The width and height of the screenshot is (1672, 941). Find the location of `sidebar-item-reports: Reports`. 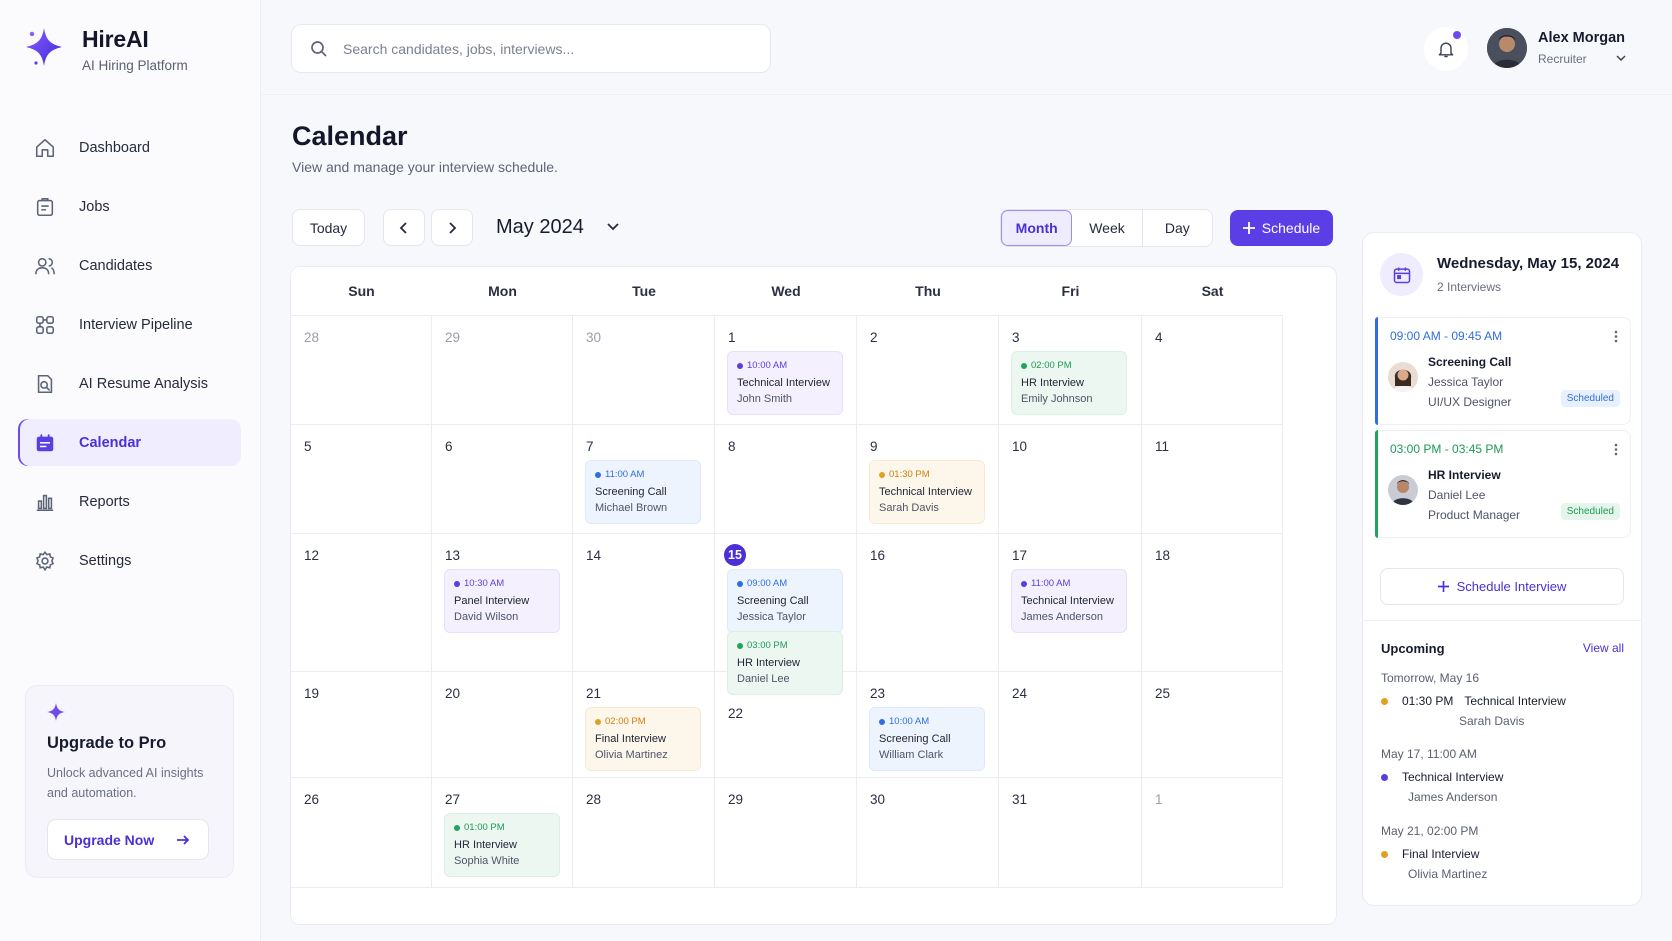

sidebar-item-reports: Reports is located at coordinates (129, 501).